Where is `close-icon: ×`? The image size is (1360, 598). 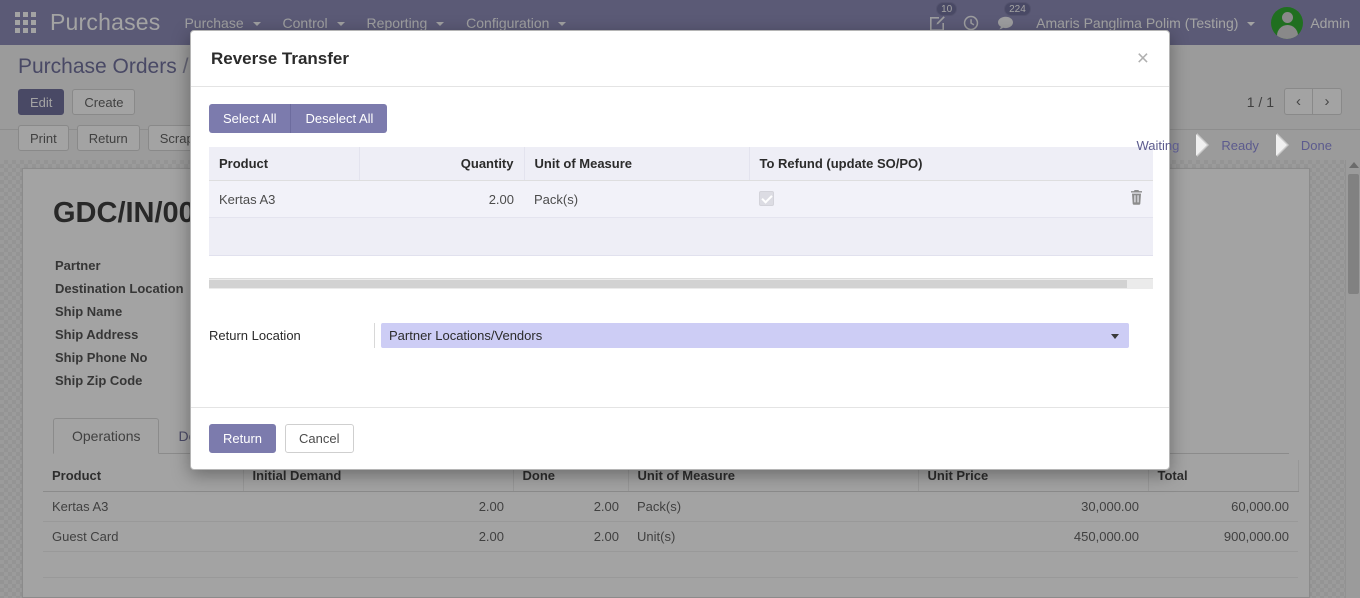 close-icon: × is located at coordinates (1143, 58).